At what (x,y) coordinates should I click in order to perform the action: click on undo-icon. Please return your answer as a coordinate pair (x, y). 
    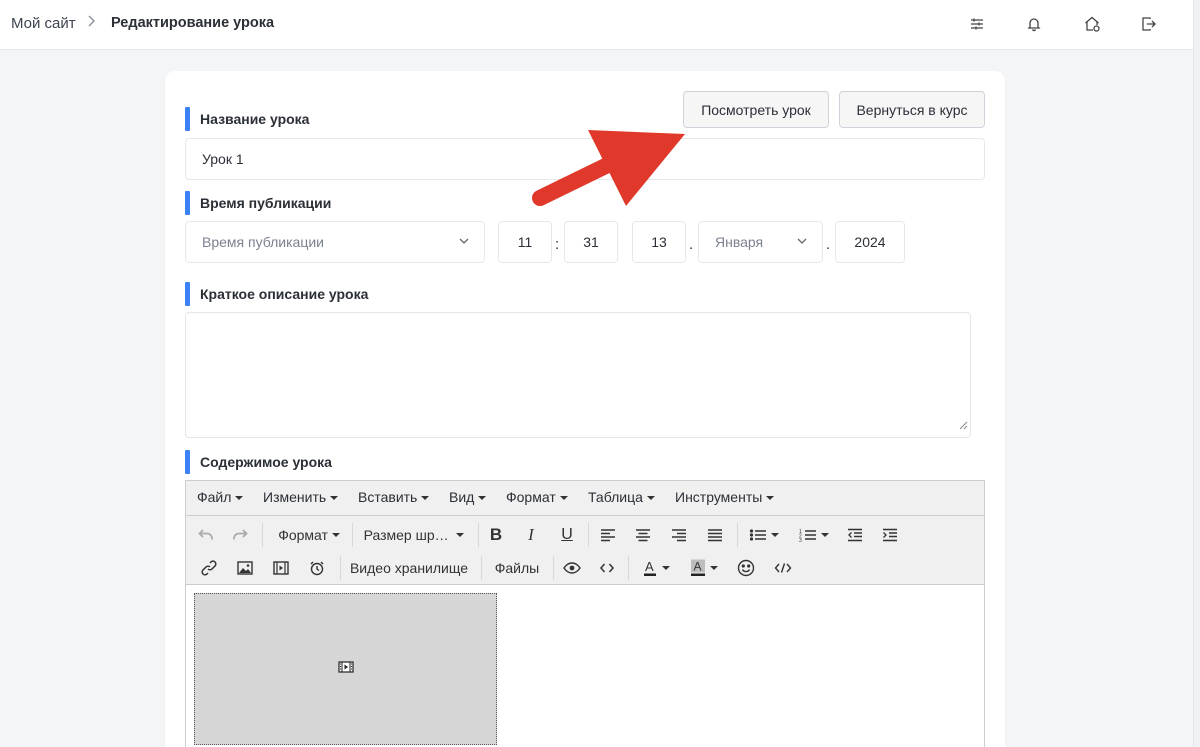
    Looking at the image, I should click on (206, 535).